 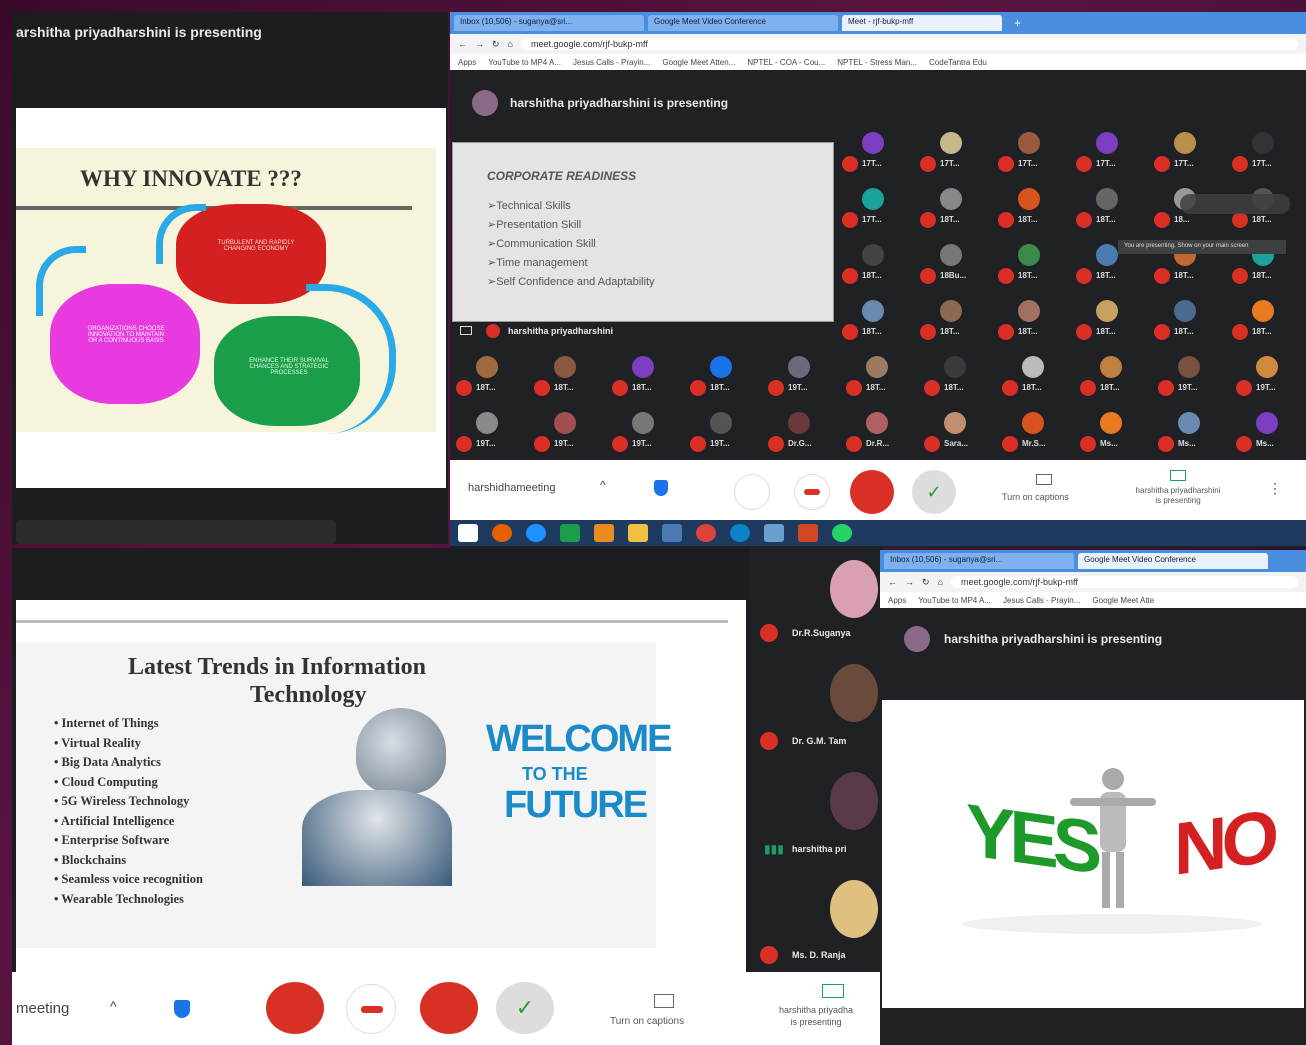 I want to click on windows-start-icon, so click(x=468, y=533).